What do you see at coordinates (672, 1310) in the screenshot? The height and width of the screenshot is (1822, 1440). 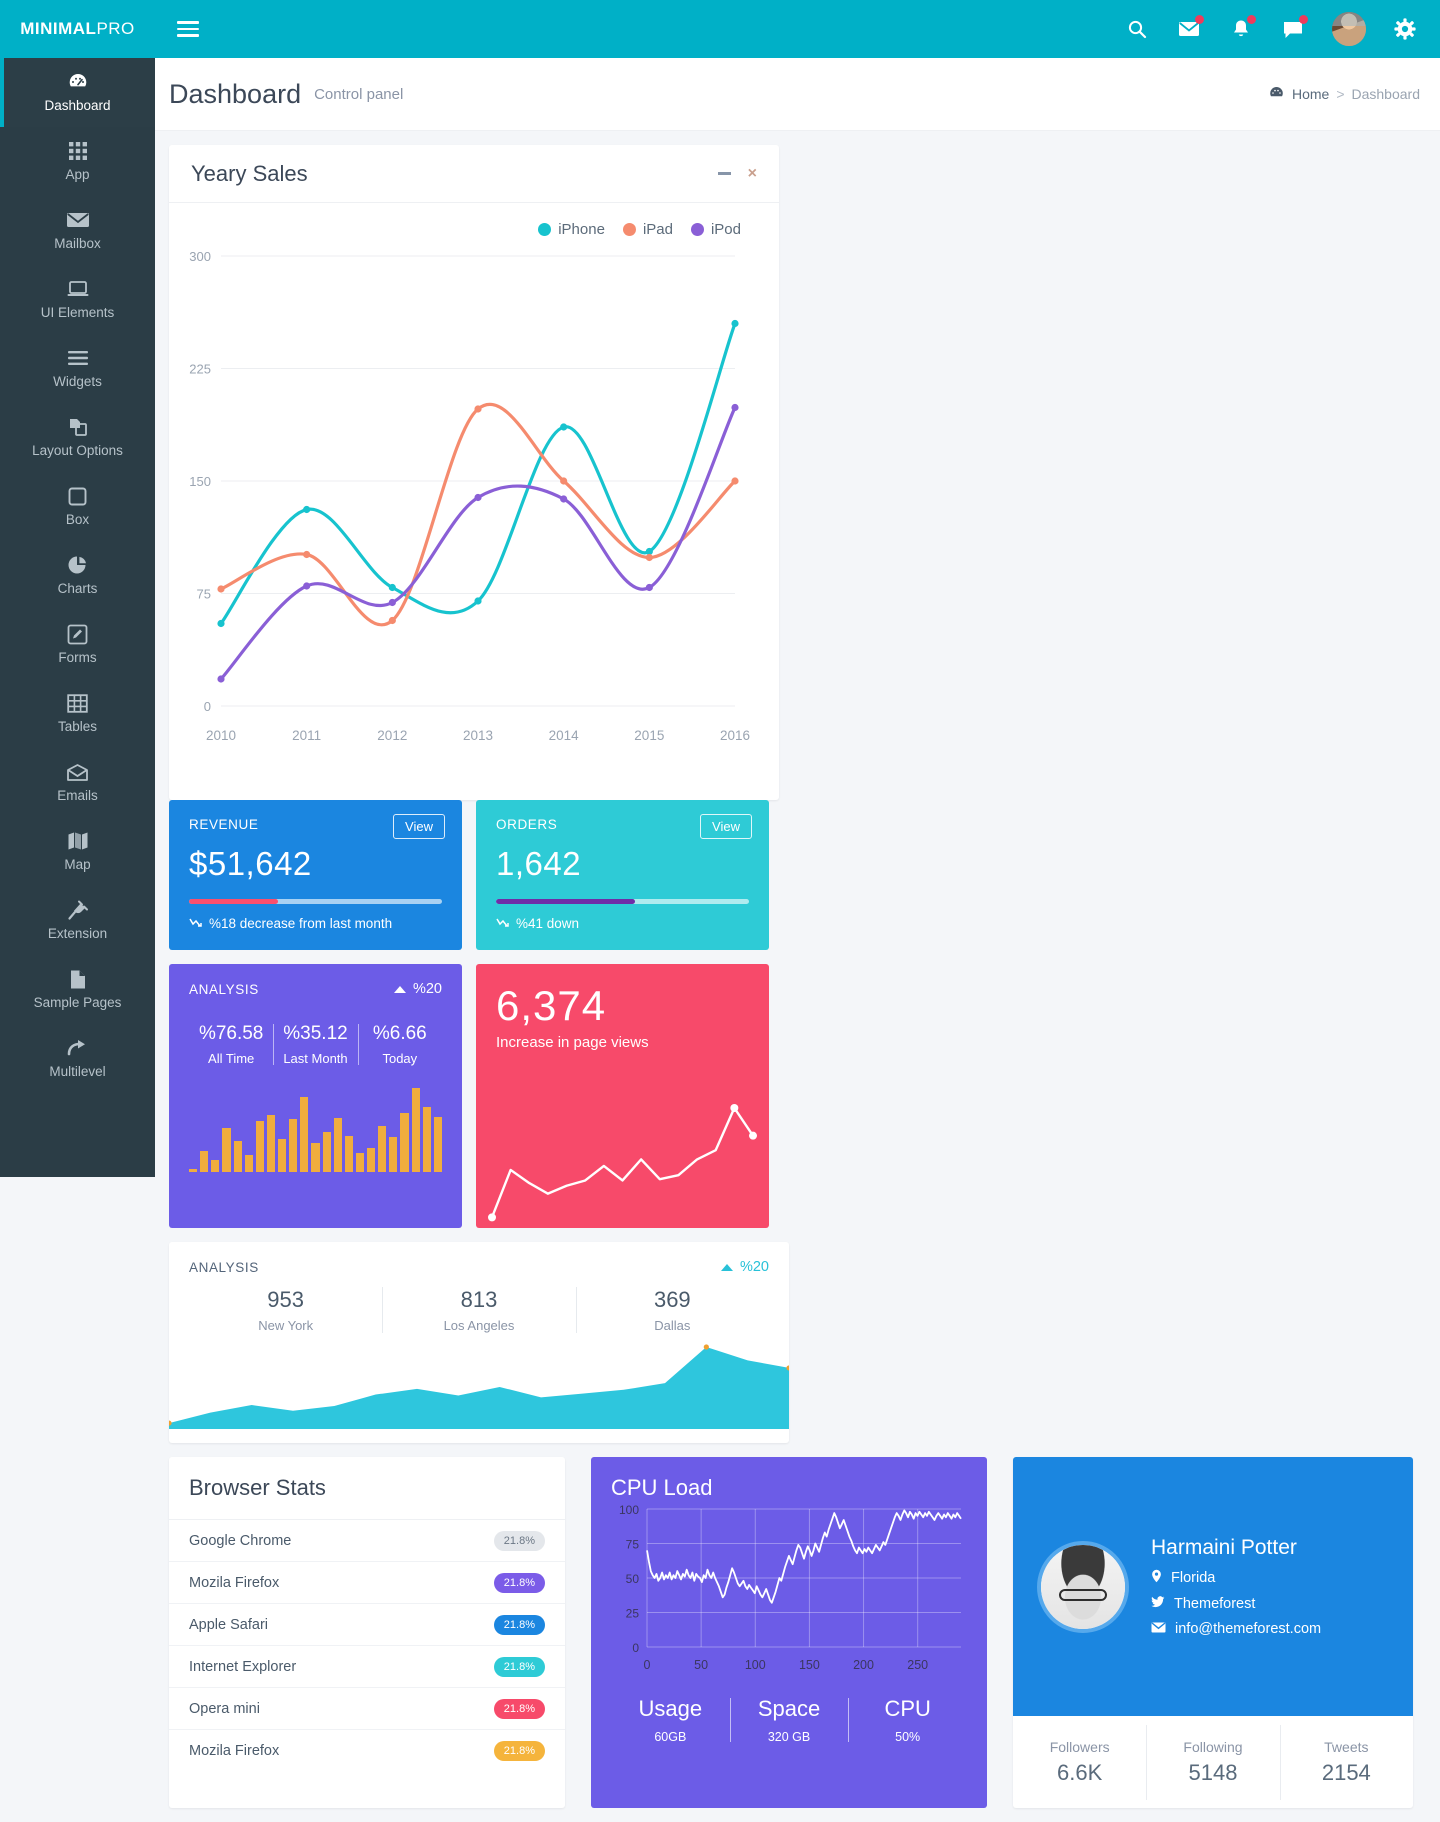 I see `metric: 369 Dallas` at bounding box center [672, 1310].